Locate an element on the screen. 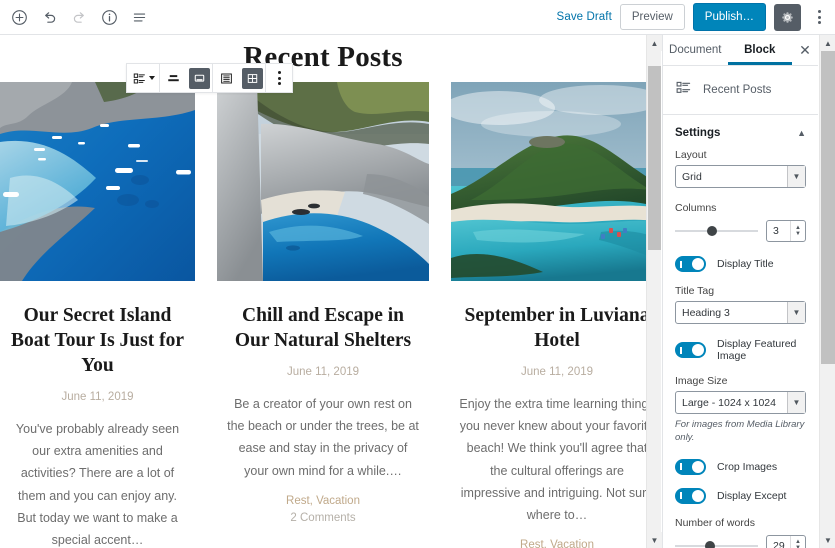  crop-images-row: Crop Images is located at coordinates (740, 466).